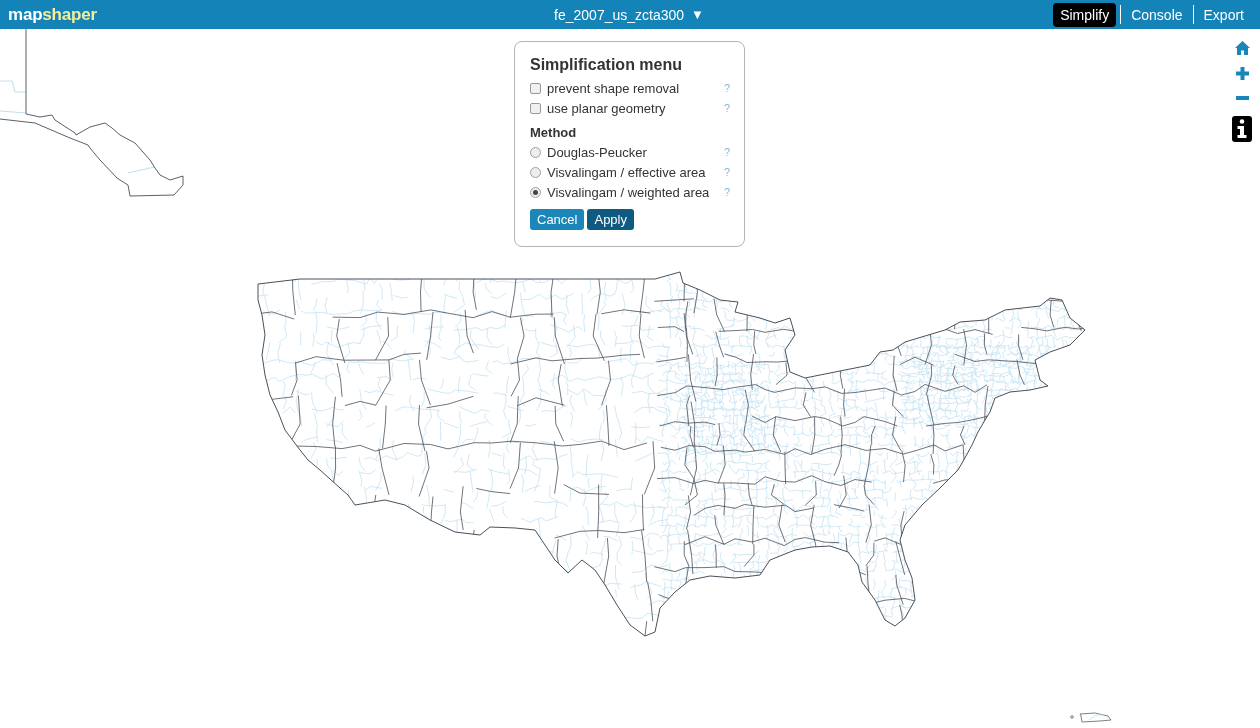 The width and height of the screenshot is (1260, 728). Describe the element at coordinates (52, 14) in the screenshot. I see `app-logo: mapshaper` at that location.